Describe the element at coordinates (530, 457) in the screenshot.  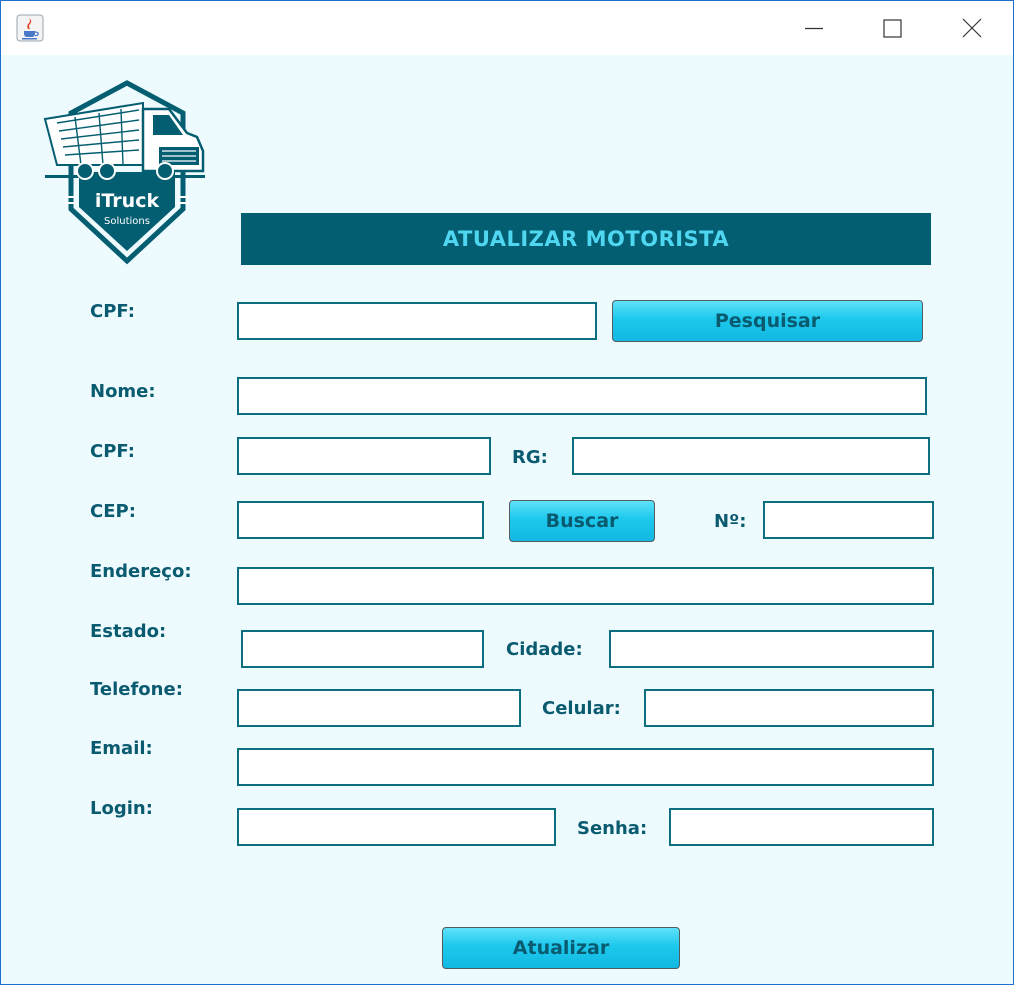
I see `rg-label: RG:` at that location.